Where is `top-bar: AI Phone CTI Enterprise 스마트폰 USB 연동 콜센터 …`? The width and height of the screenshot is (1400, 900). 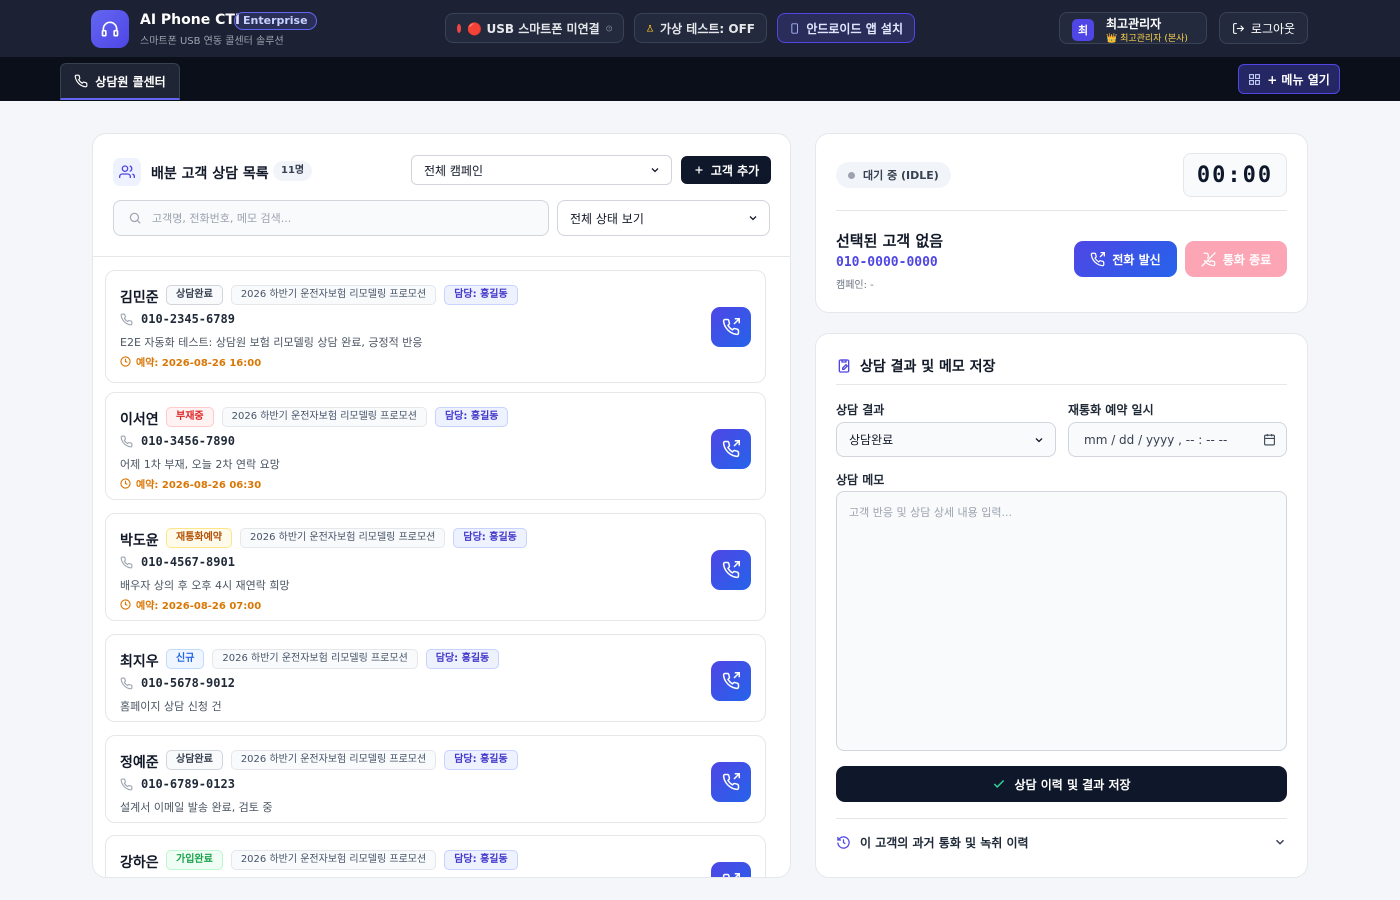
top-bar: AI Phone CTI Enterprise 스마트폰 USB 연동 콜센터 … is located at coordinates (700, 28).